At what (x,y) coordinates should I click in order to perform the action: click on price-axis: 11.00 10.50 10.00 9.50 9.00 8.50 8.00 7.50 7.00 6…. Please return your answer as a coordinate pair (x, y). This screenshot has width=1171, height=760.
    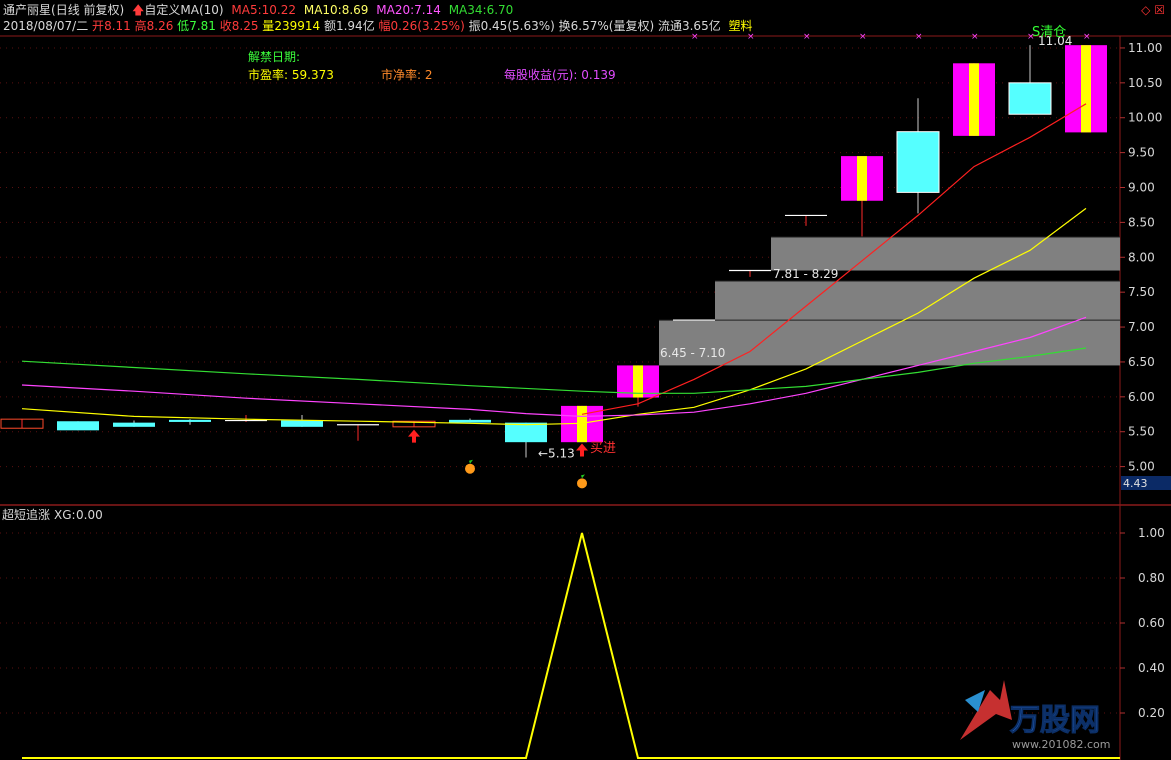
    Looking at the image, I should click on (1145, 265).